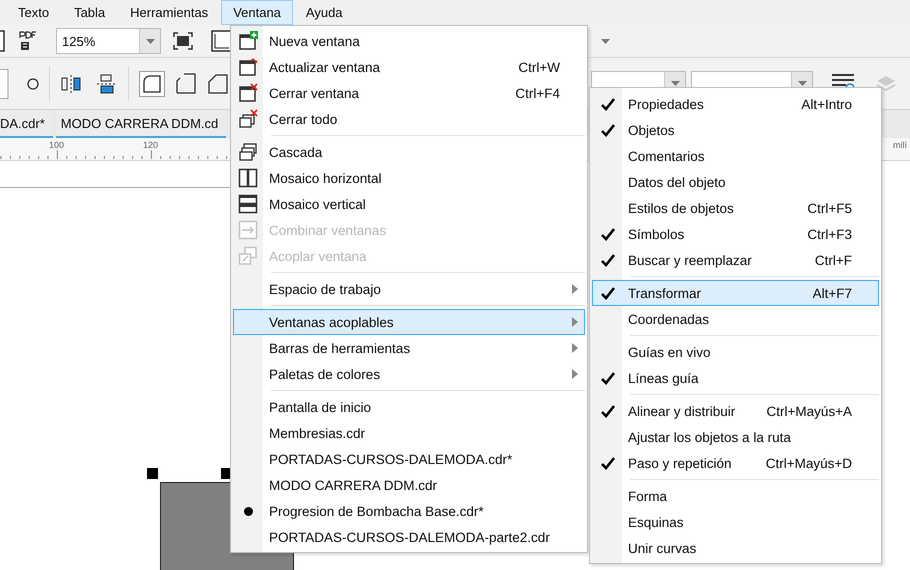  What do you see at coordinates (409, 407) in the screenshot?
I see `menu-item: Pantalla de inicio` at bounding box center [409, 407].